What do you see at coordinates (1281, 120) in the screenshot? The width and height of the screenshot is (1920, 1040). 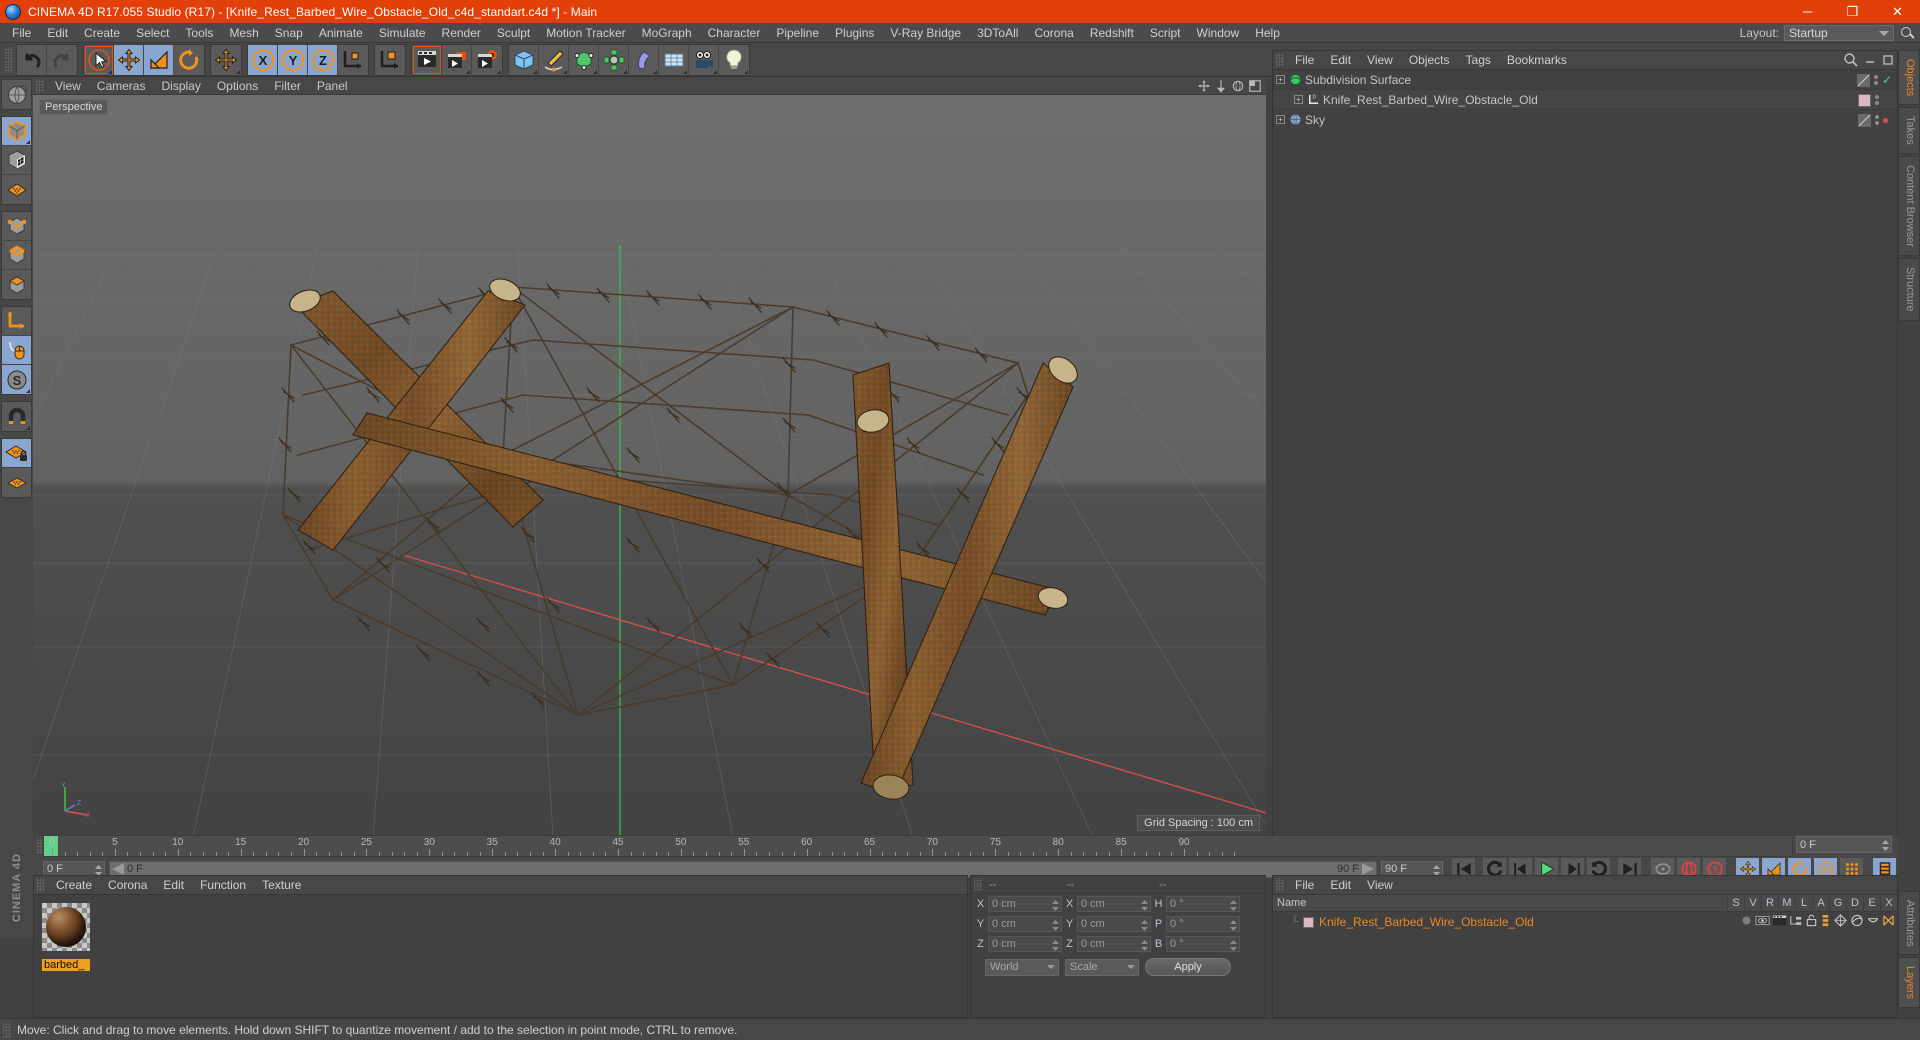 I see `tree-expander: +` at bounding box center [1281, 120].